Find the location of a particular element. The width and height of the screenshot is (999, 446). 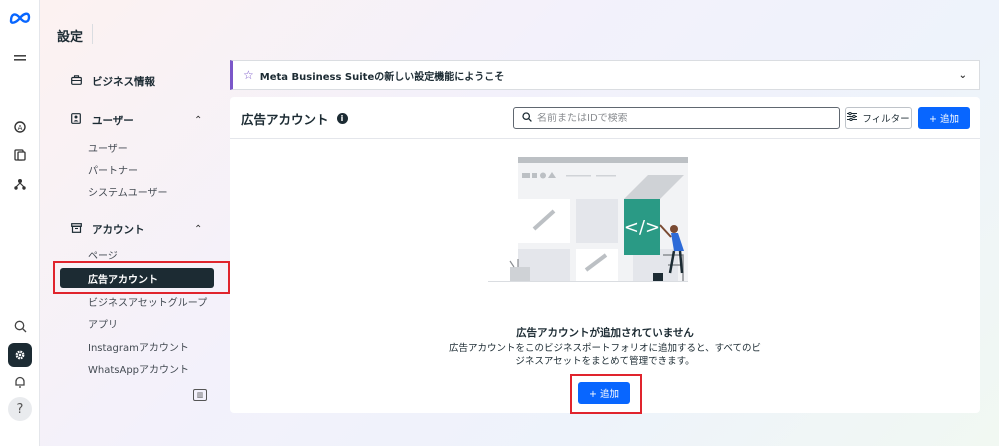

empty-state-add-button: + 追加 is located at coordinates (604, 393).